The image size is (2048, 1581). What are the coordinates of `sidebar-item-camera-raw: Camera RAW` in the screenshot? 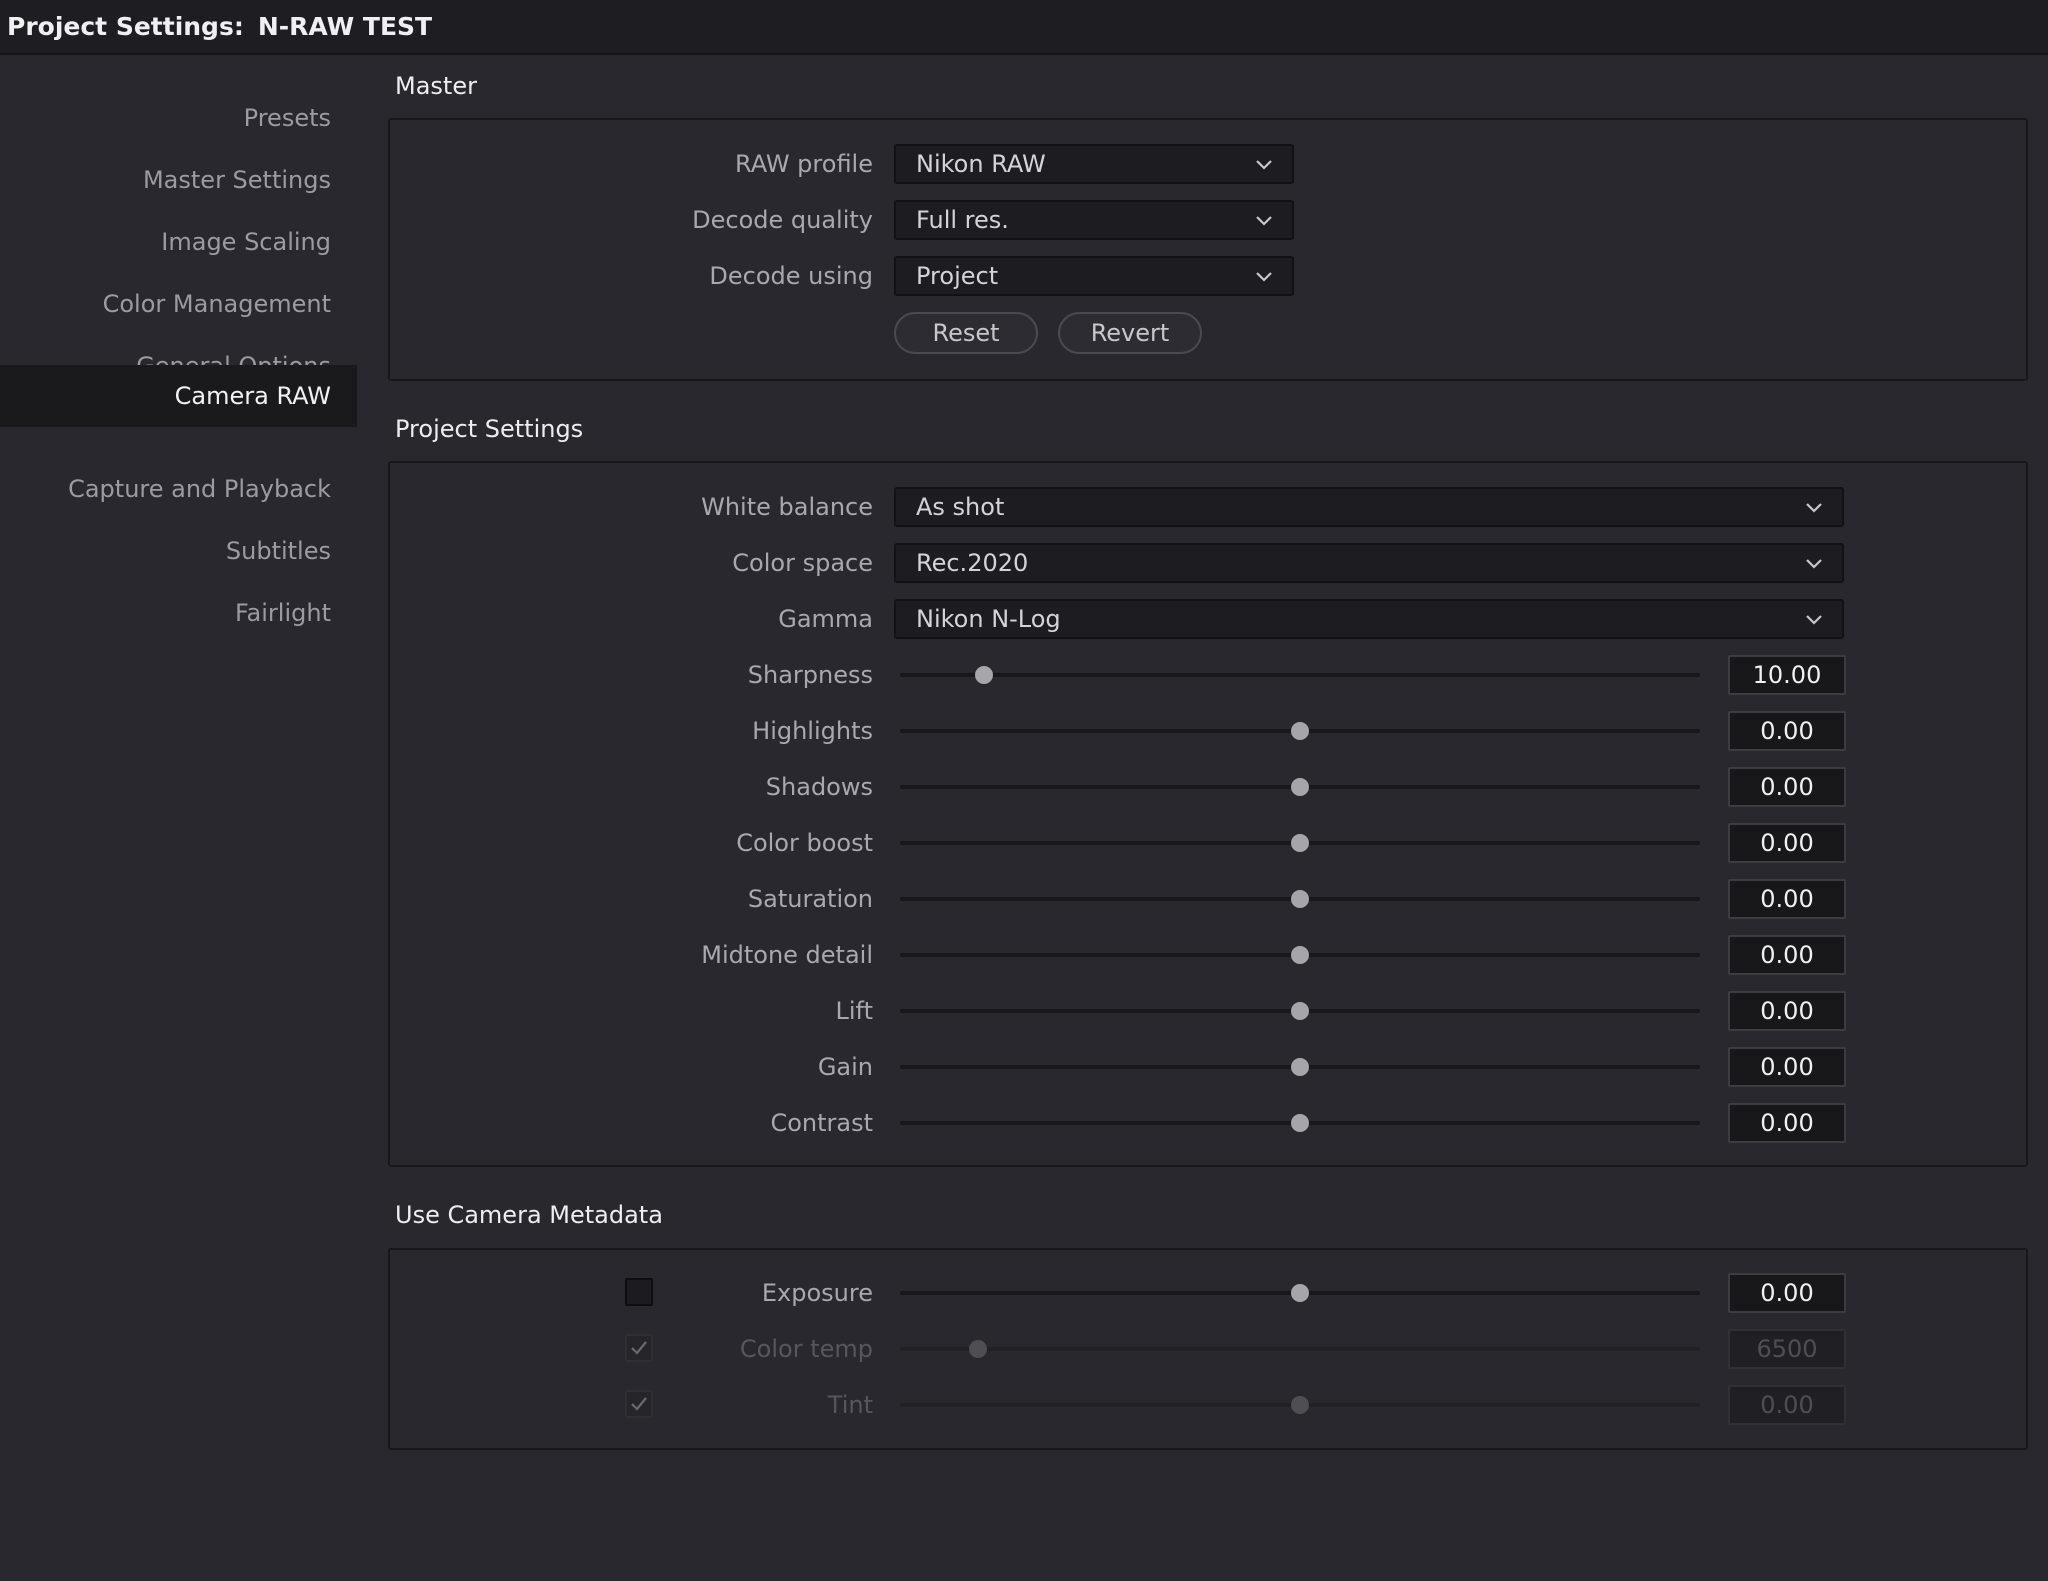 It's located at (178, 396).